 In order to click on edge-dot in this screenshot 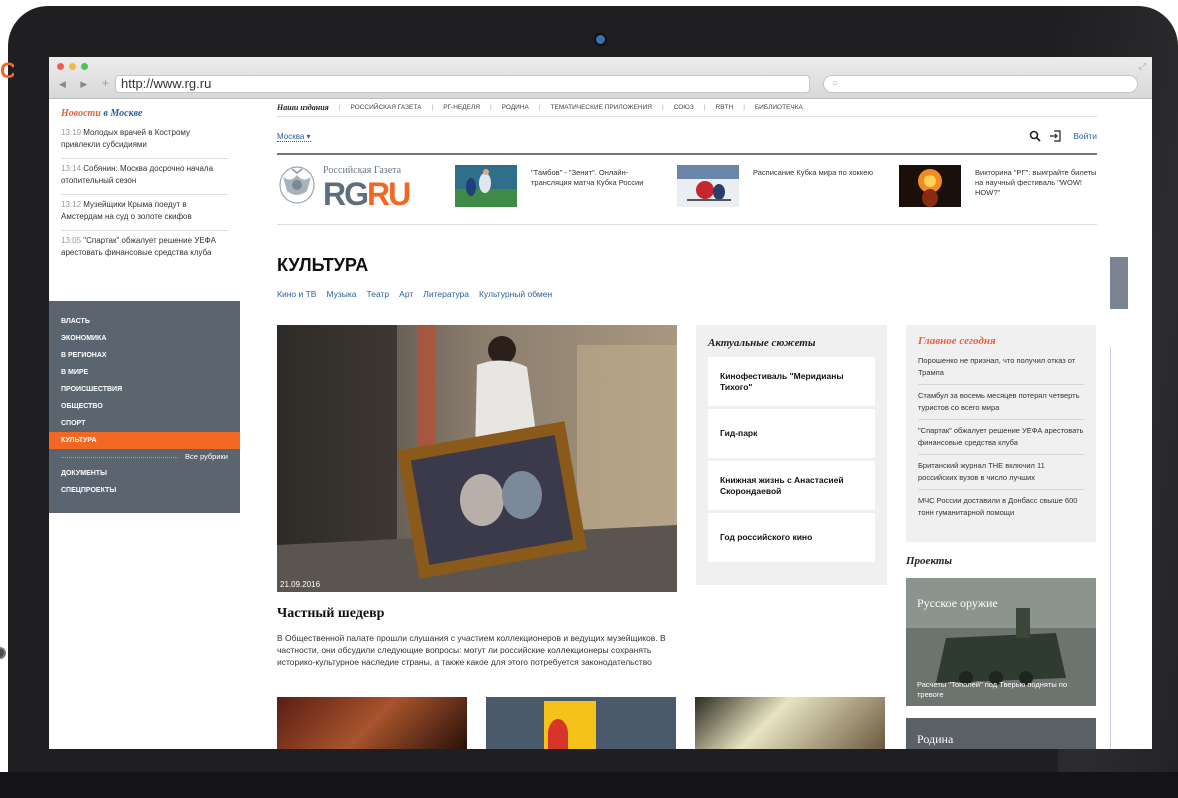, I will do `click(3, 653)`.